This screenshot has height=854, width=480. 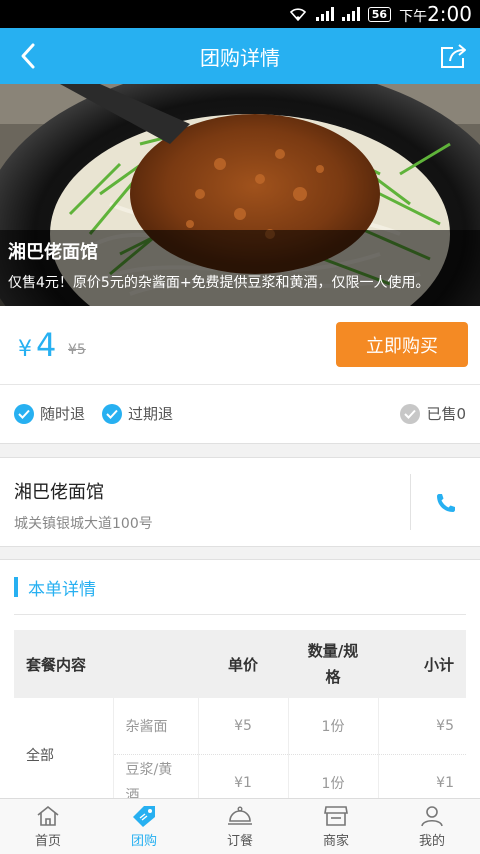 I want to click on tab-label: 团购, so click(x=143, y=841).